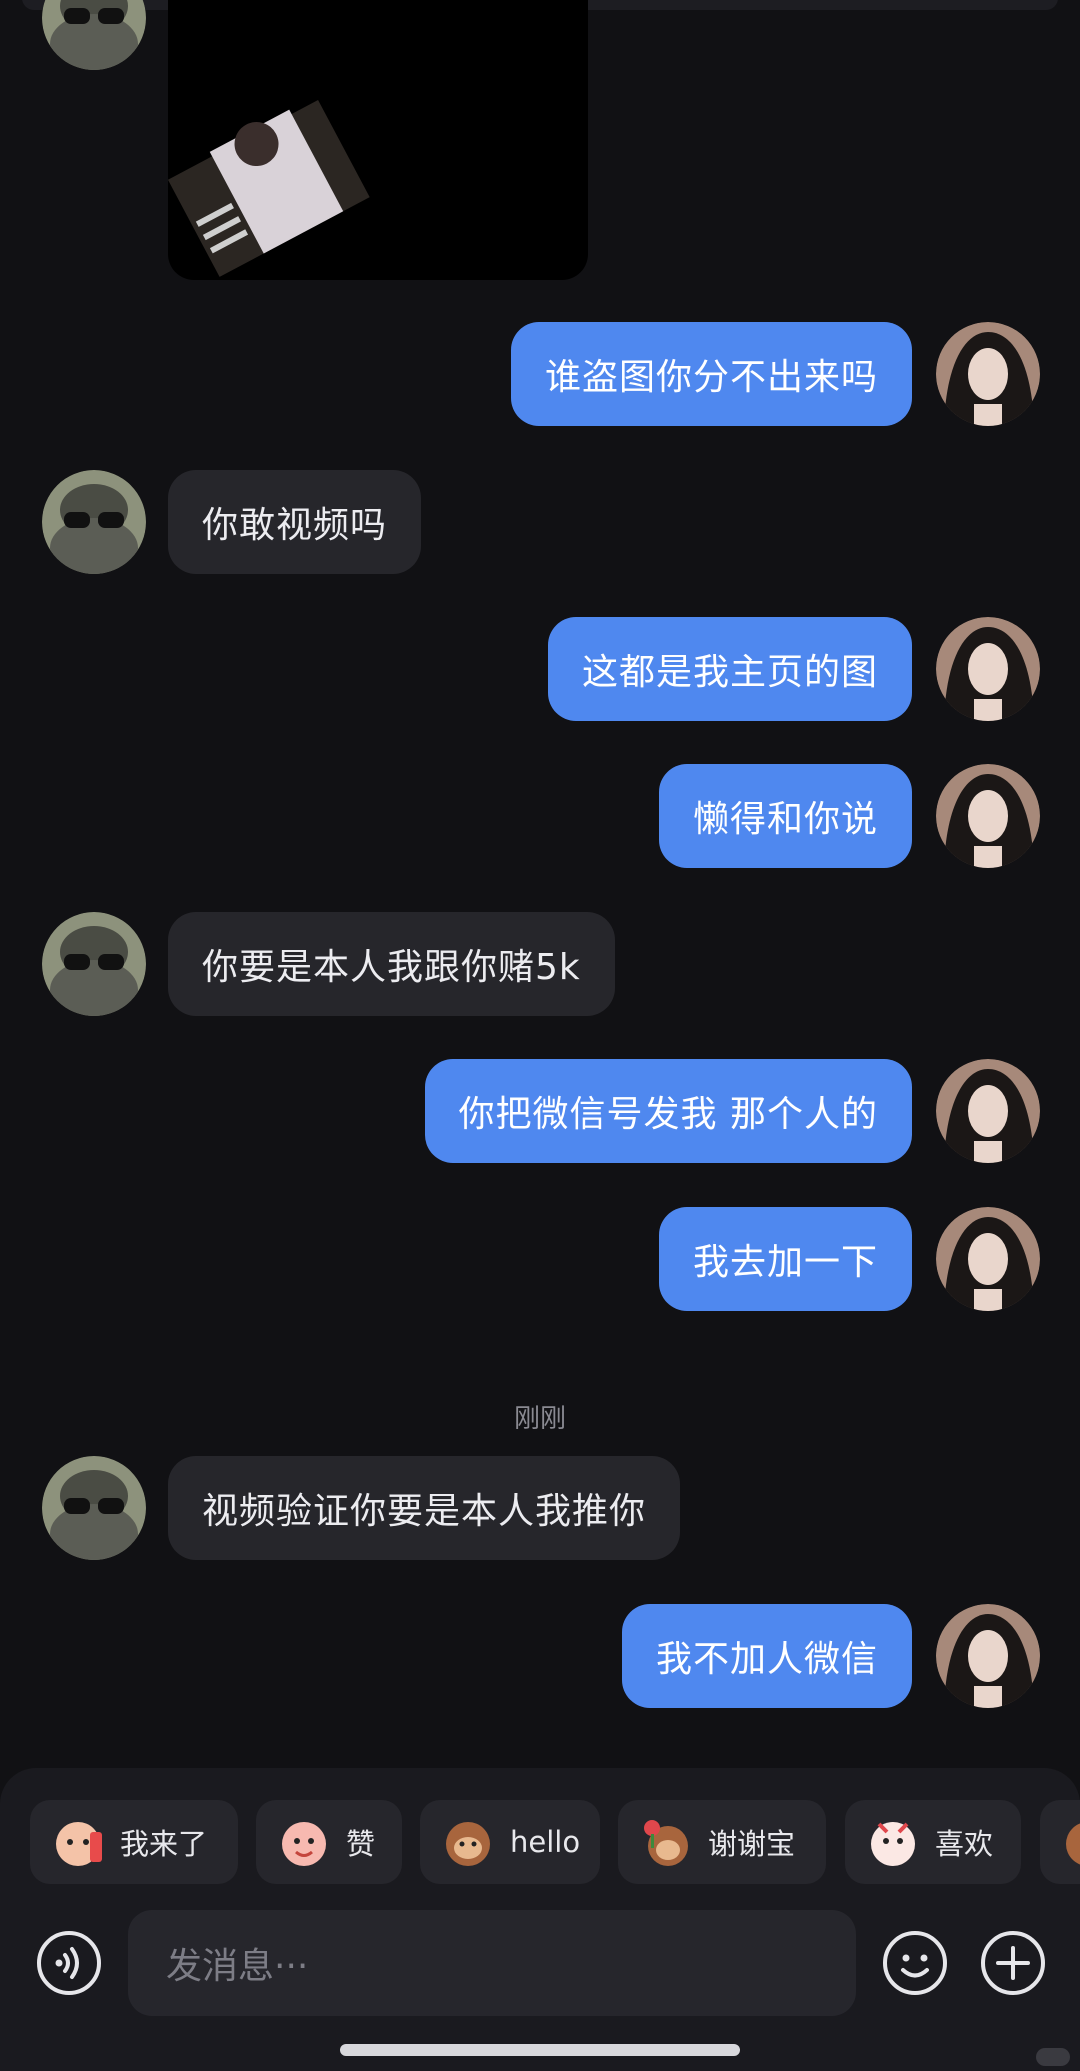  I want to click on video-message, so click(378, 140).